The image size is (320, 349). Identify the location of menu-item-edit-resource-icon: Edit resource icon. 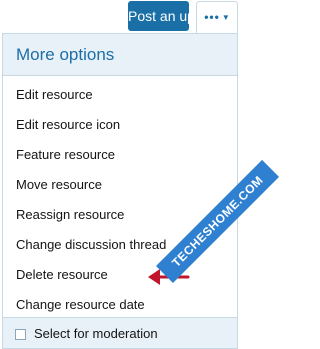
(68, 125).